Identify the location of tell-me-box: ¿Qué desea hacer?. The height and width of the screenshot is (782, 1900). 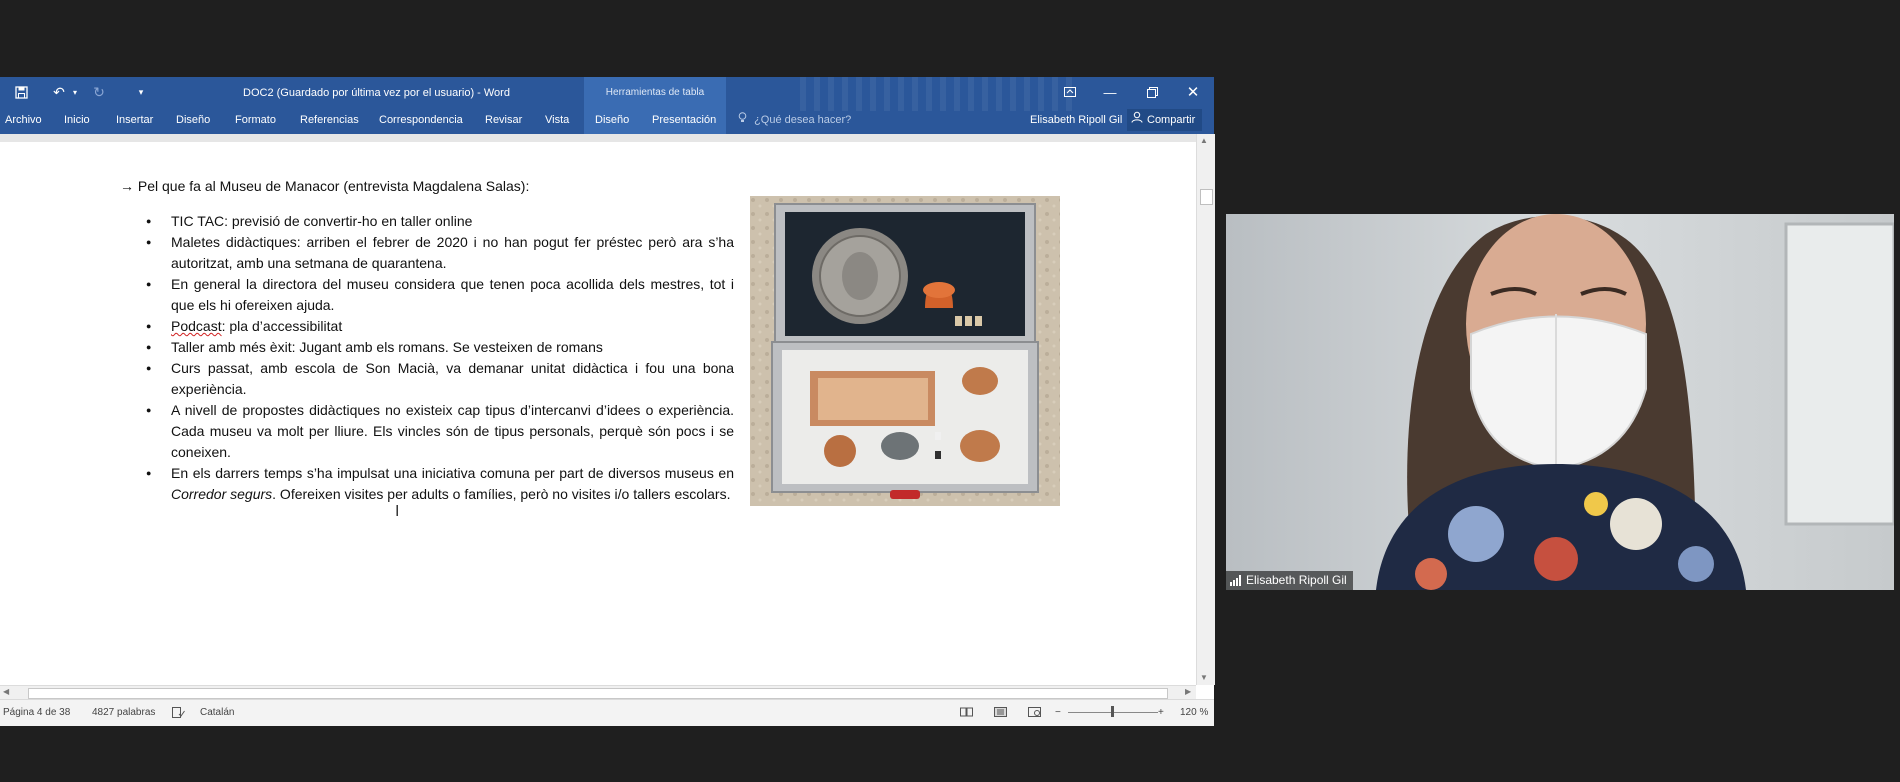
(794, 120).